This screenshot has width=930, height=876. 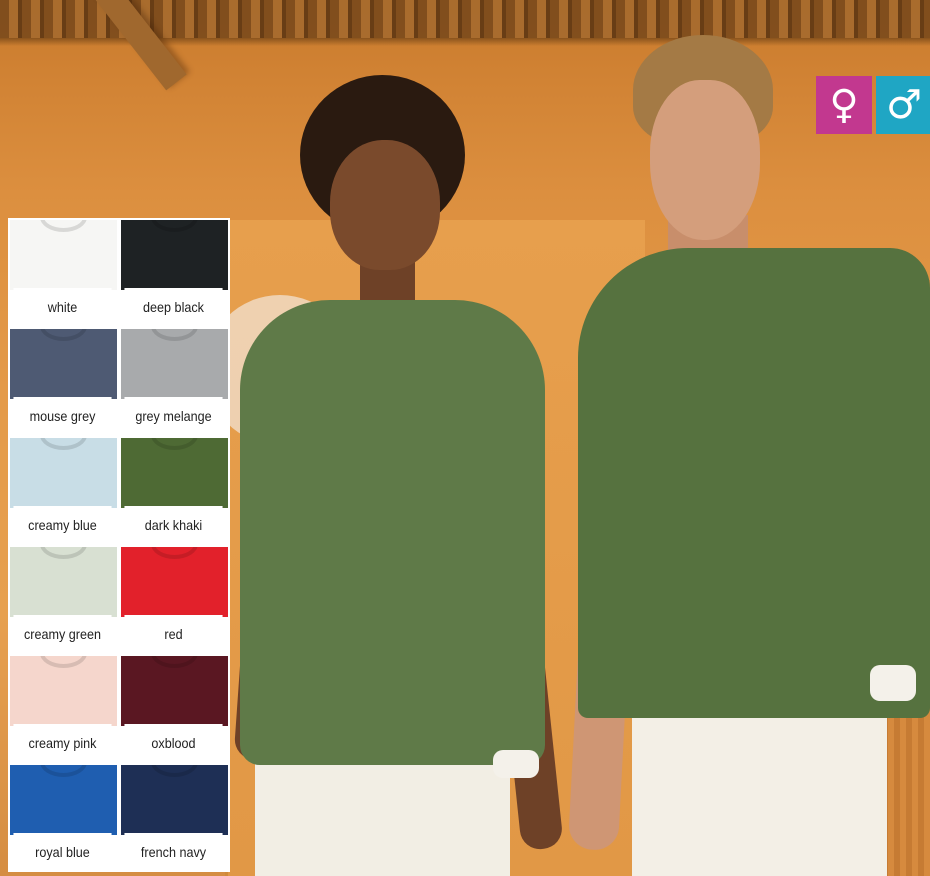 I want to click on color-swatch-red: red, so click(x=174, y=599).